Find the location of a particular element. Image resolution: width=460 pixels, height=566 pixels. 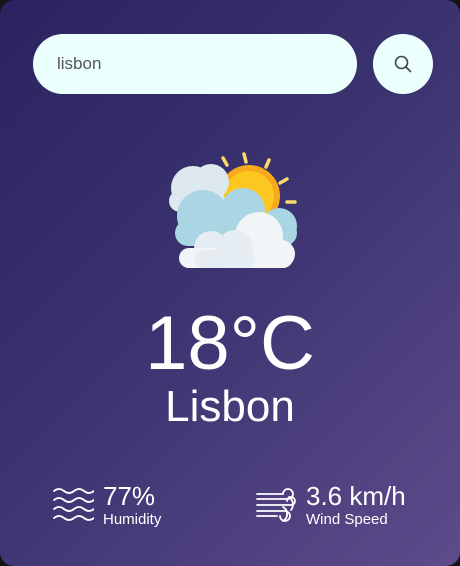

humidity-value: 77% is located at coordinates (129, 495).